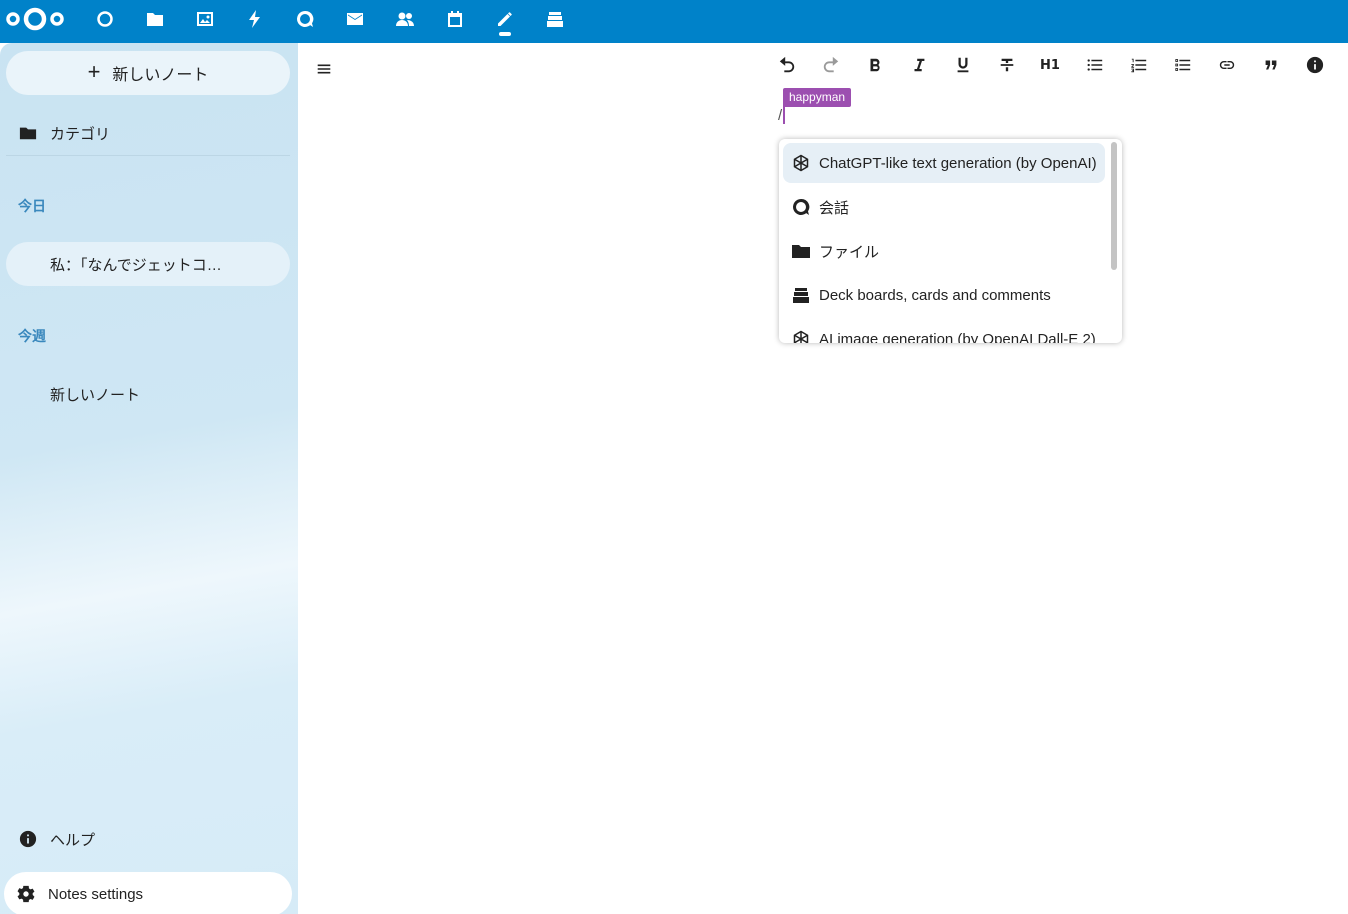 The width and height of the screenshot is (1348, 914). Describe the element at coordinates (355, 19) in the screenshot. I see `mail-icon` at that location.